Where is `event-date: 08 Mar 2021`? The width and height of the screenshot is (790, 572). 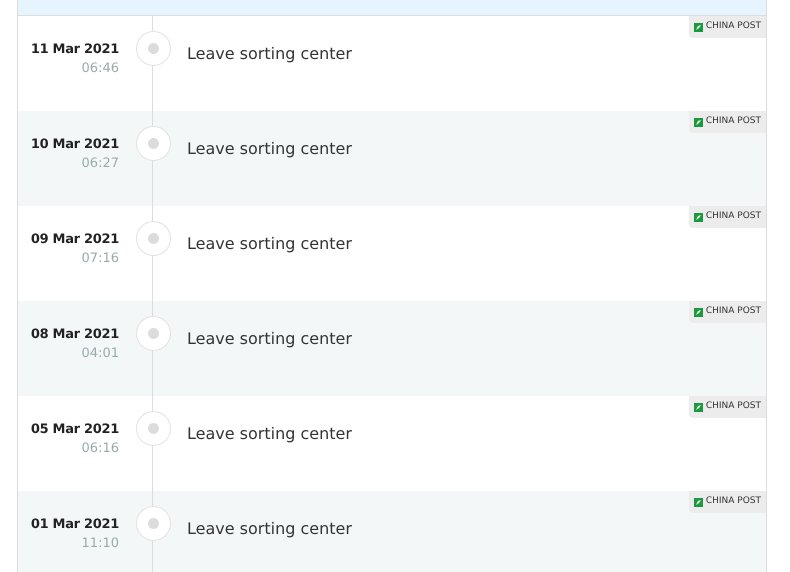
event-date: 08 Mar 2021 is located at coordinates (74, 334).